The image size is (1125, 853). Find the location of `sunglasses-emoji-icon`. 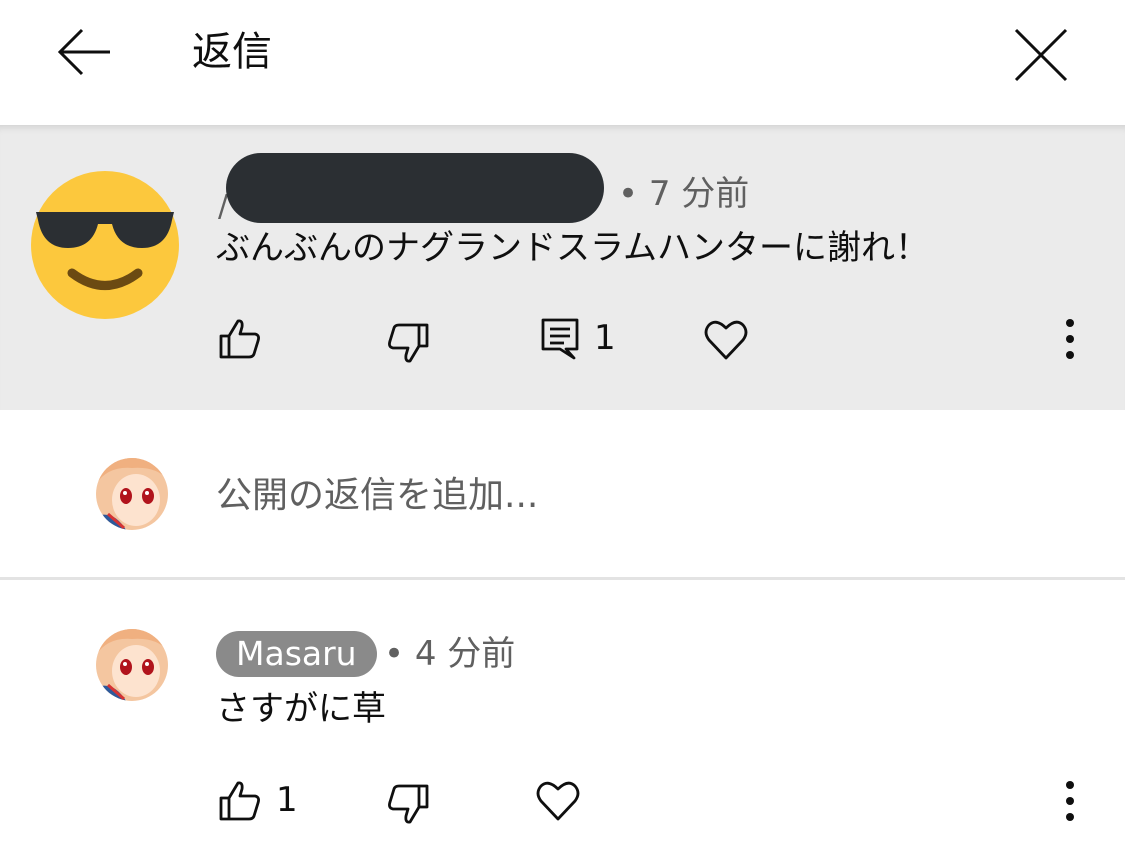

sunglasses-emoji-icon is located at coordinates (105, 245).